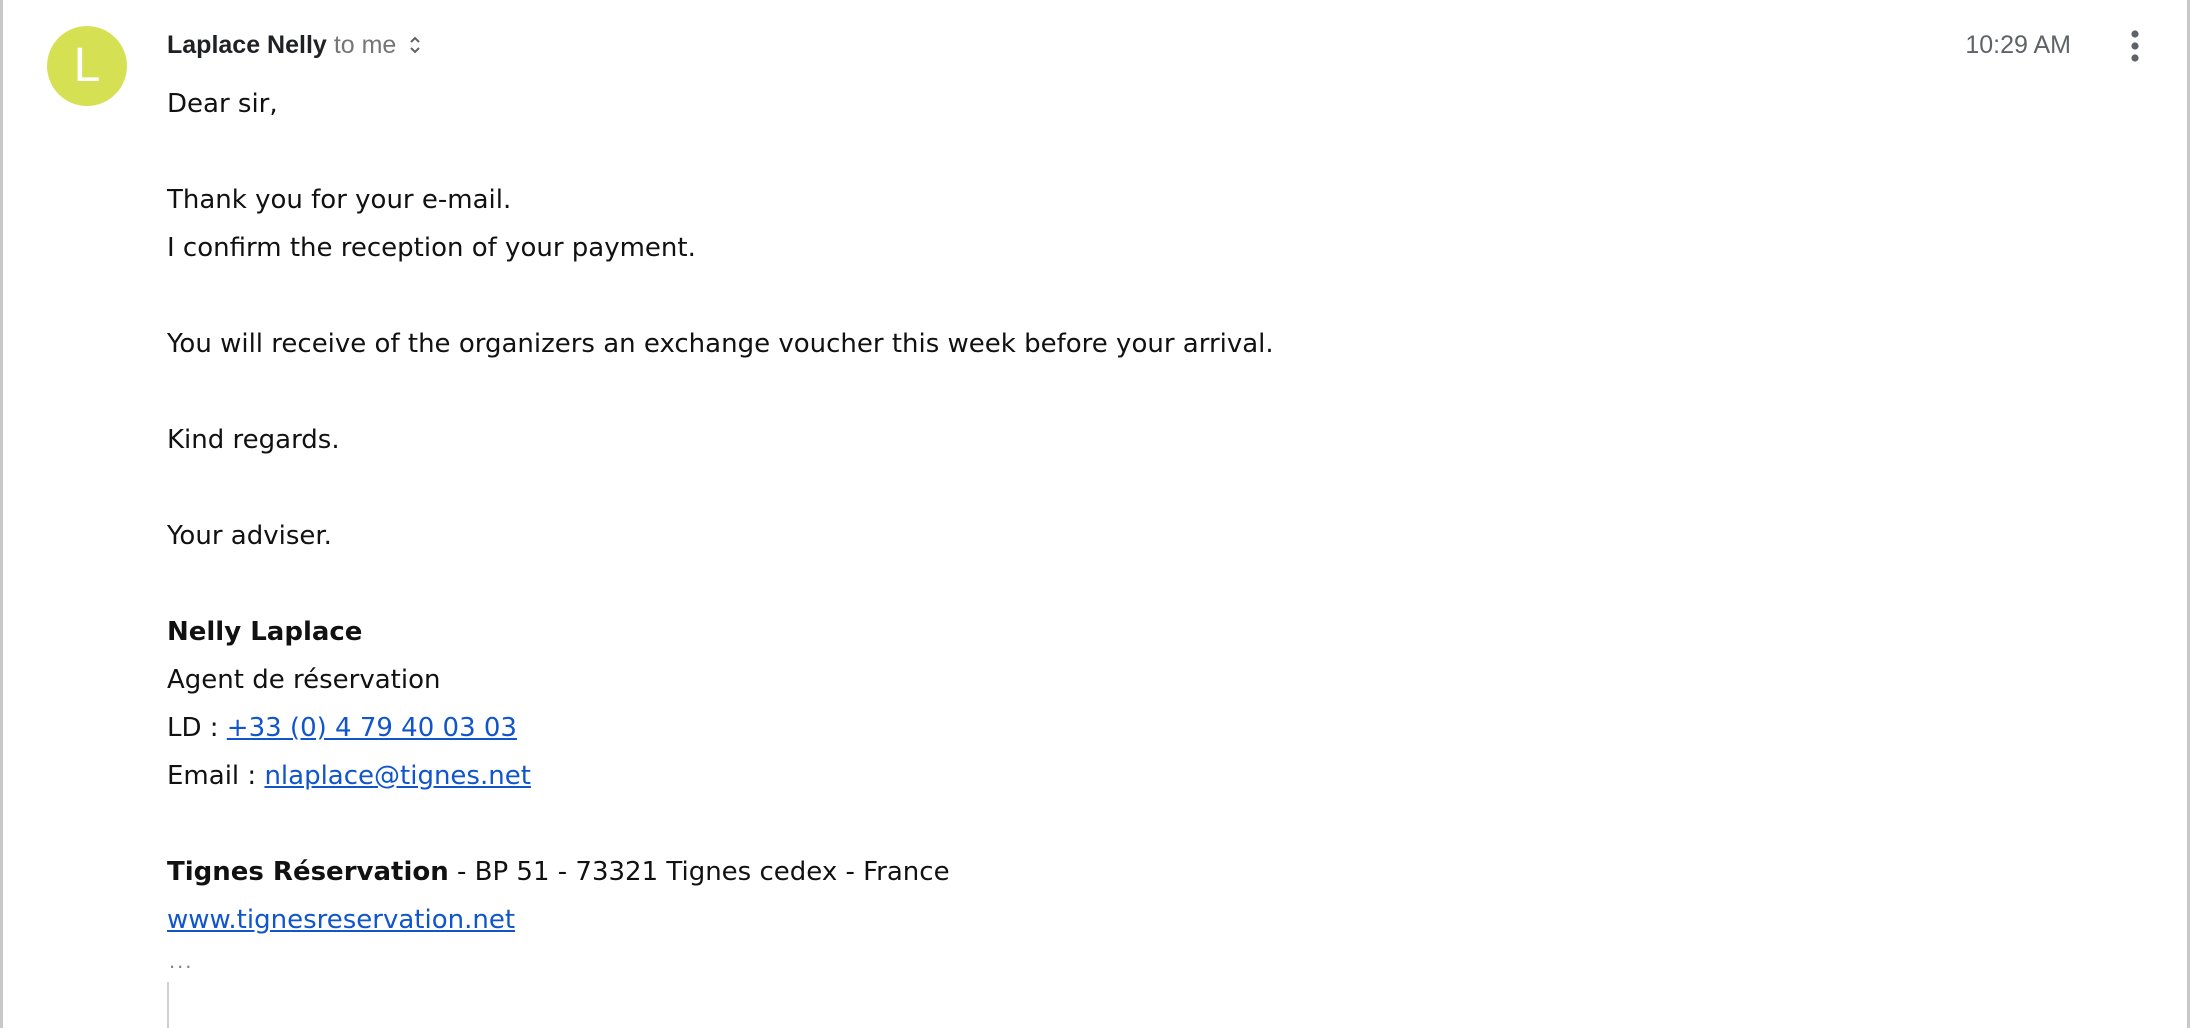 Image resolution: width=2208 pixels, height=1028 pixels. I want to click on sign-off: Your adviser., so click(249, 536).